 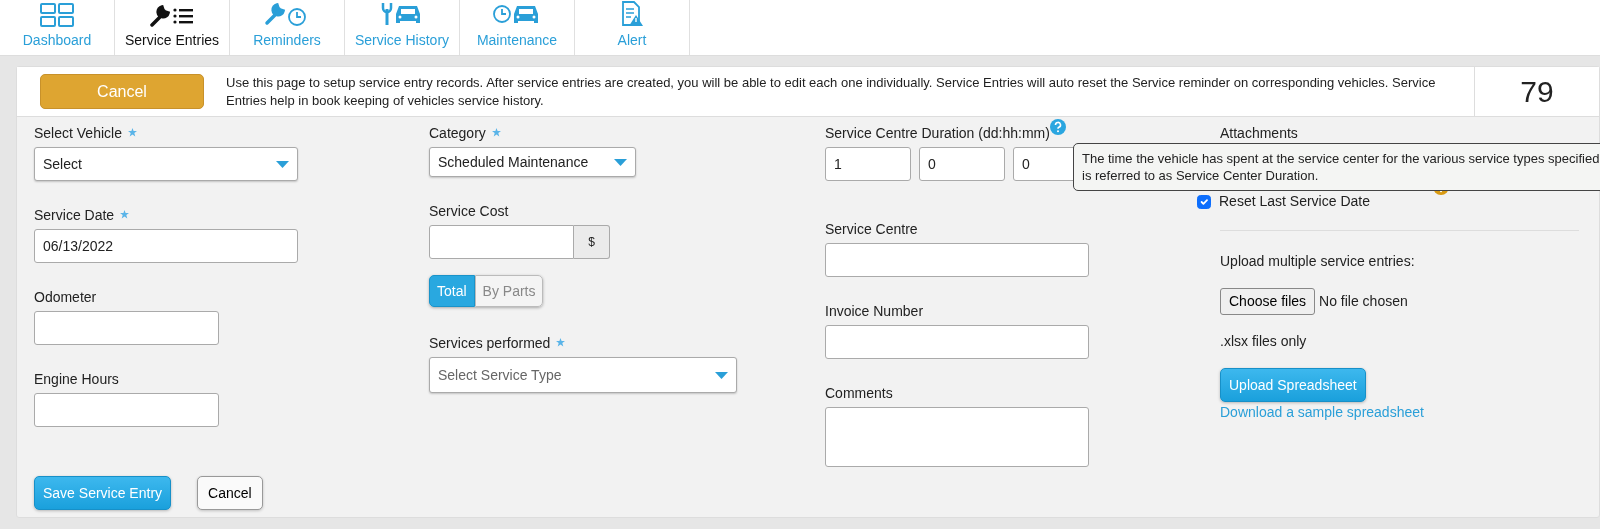 What do you see at coordinates (1322, 412) in the screenshot?
I see `download-link: Download a sample spreadsheet` at bounding box center [1322, 412].